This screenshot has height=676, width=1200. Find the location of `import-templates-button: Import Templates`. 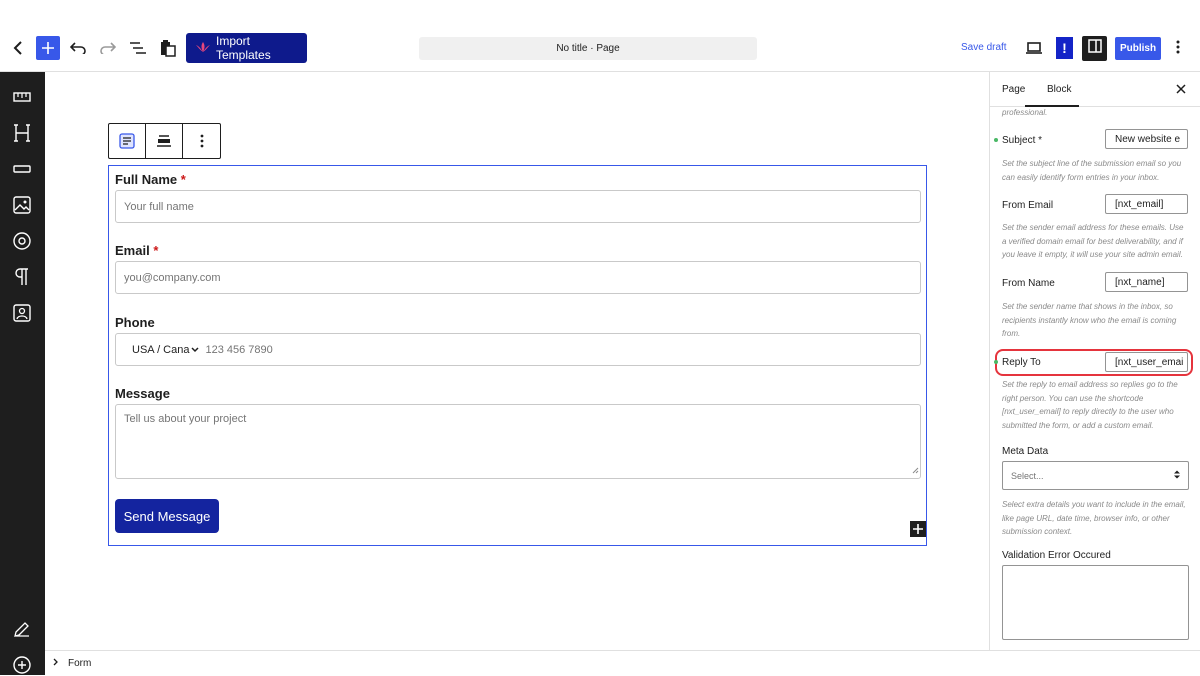

import-templates-button: Import Templates is located at coordinates (246, 48).